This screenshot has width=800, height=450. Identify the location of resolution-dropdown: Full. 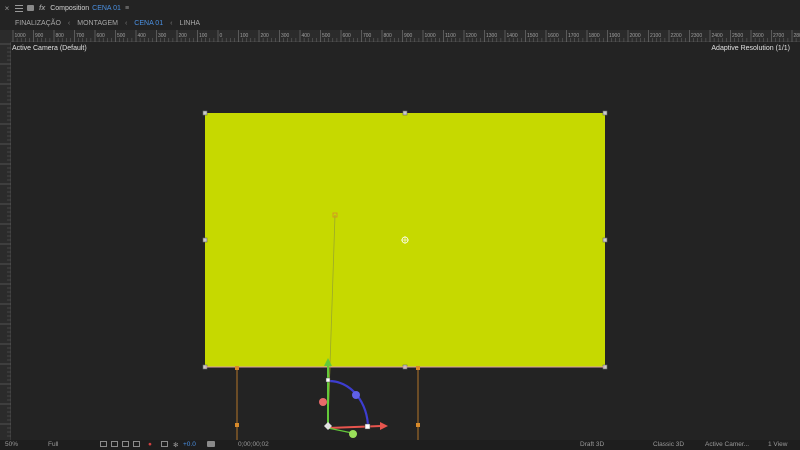
(53, 444).